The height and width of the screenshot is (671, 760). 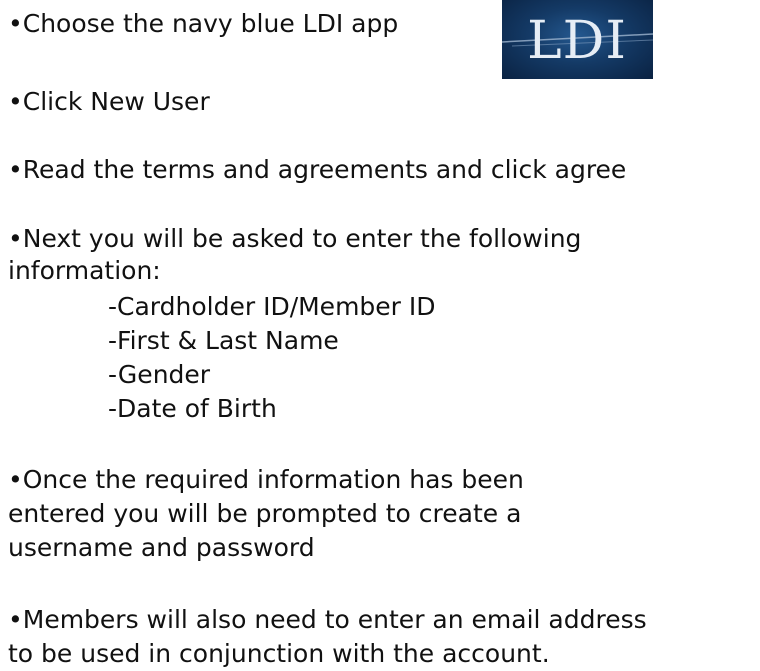 What do you see at coordinates (265, 513) in the screenshot?
I see `step-credentials-line2: entered you will be prompted to create a` at bounding box center [265, 513].